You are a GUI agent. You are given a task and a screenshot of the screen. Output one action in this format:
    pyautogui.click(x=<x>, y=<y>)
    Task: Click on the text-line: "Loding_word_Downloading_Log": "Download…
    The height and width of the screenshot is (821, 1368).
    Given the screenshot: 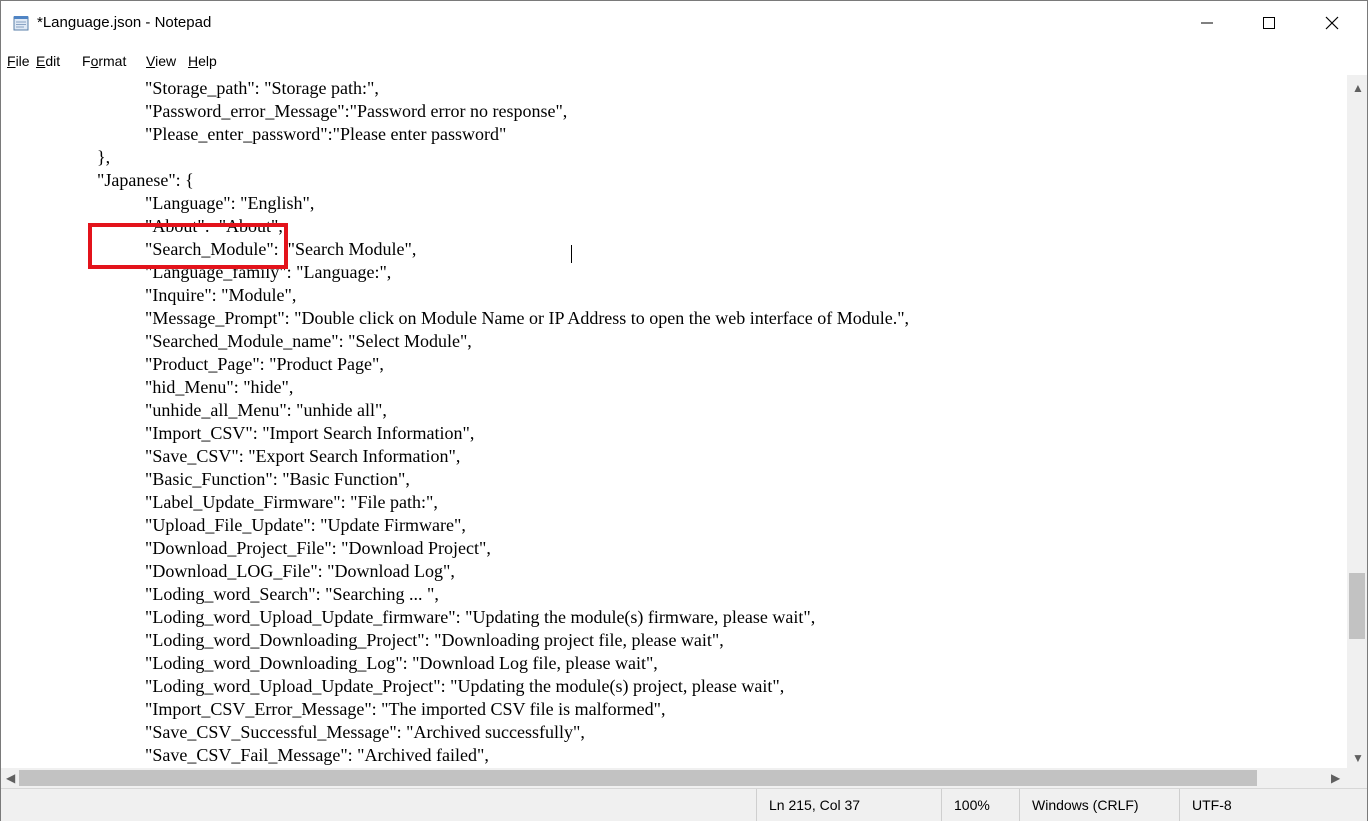 What is the action you would take?
    pyautogui.click(x=401, y=663)
    